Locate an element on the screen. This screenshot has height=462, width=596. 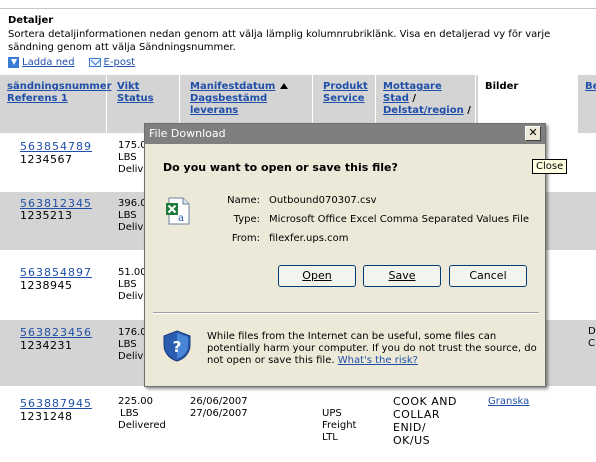
tracking-link: 563823456 is located at coordinates (56, 333).